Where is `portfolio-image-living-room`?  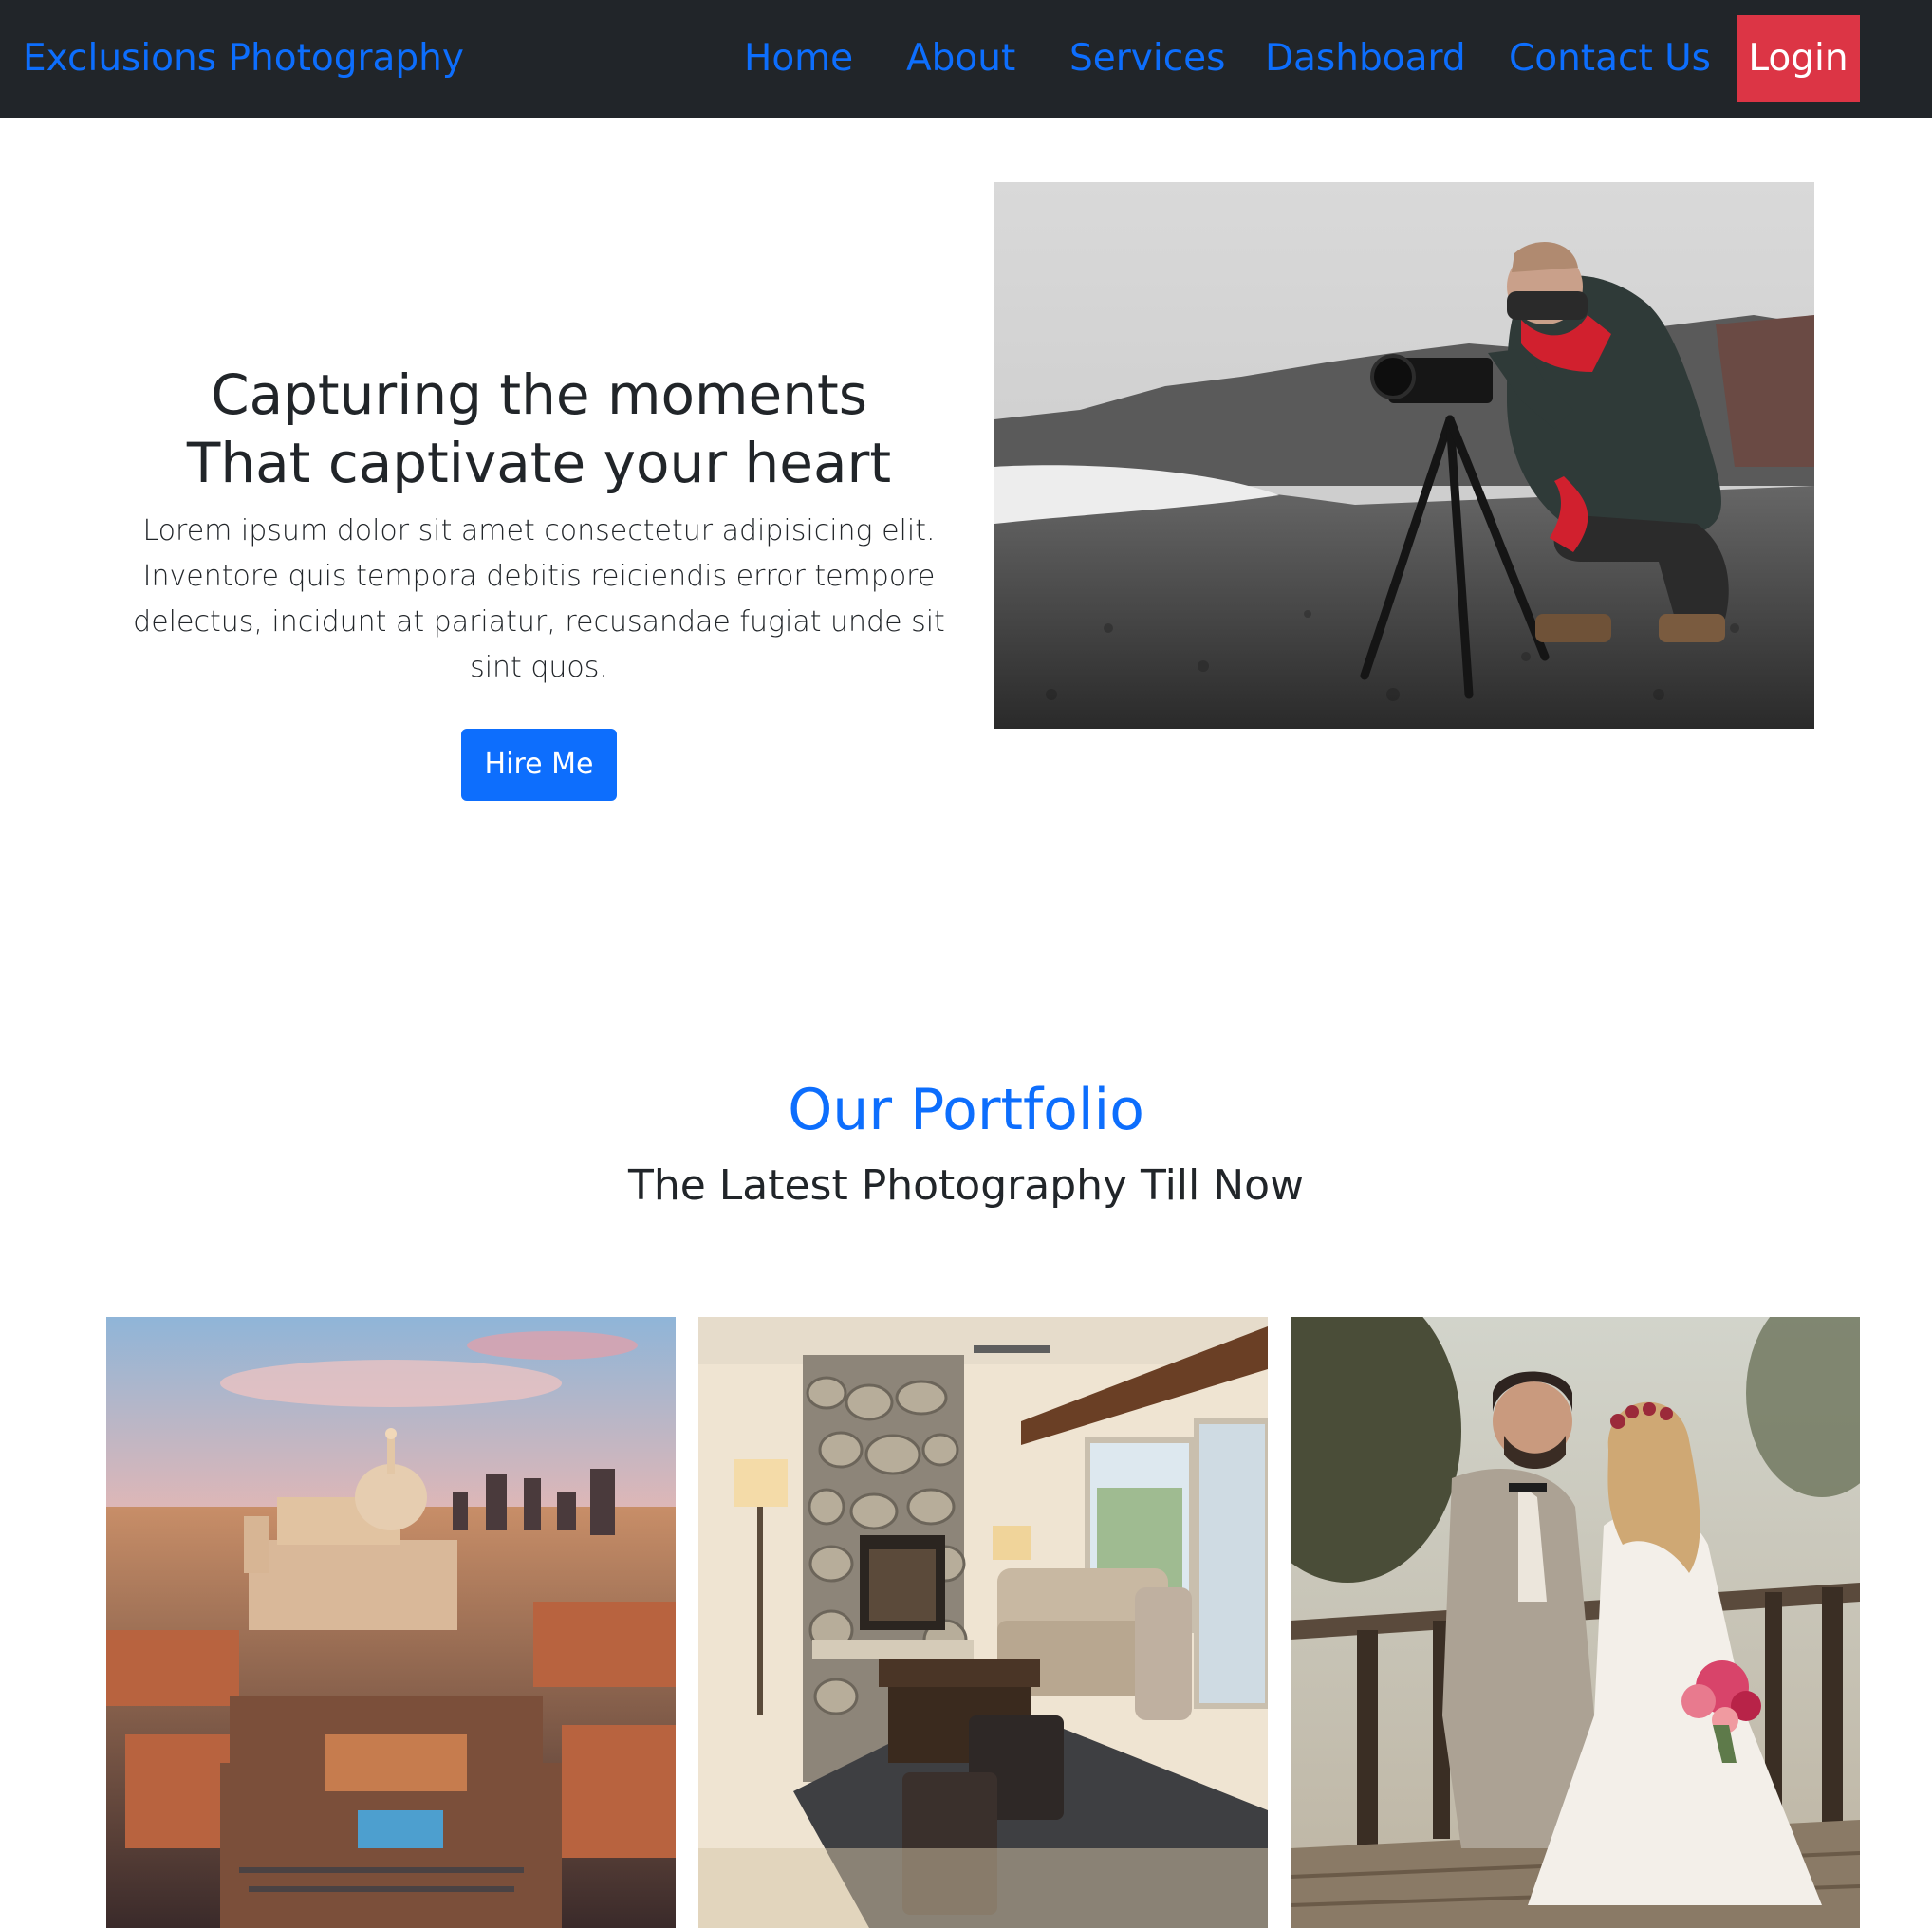 portfolio-image-living-room is located at coordinates (983, 1622).